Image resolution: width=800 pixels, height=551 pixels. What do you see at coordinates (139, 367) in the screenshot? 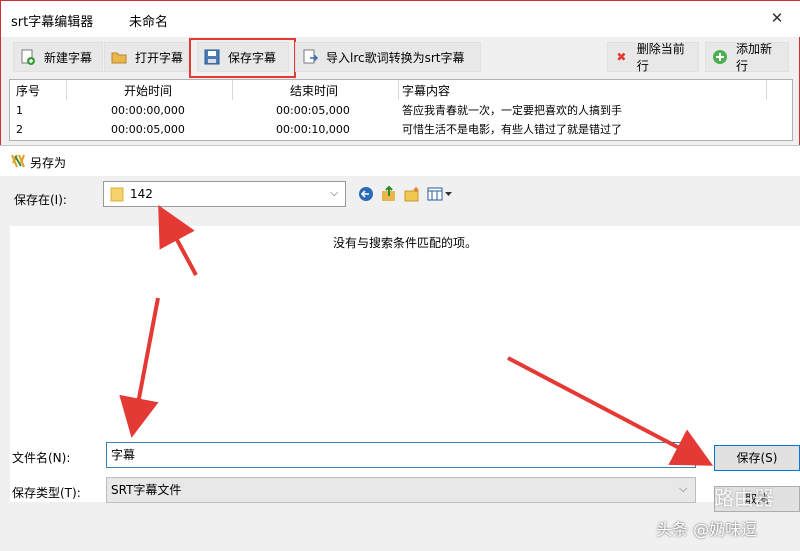
I see `arrow-to-filename` at bounding box center [139, 367].